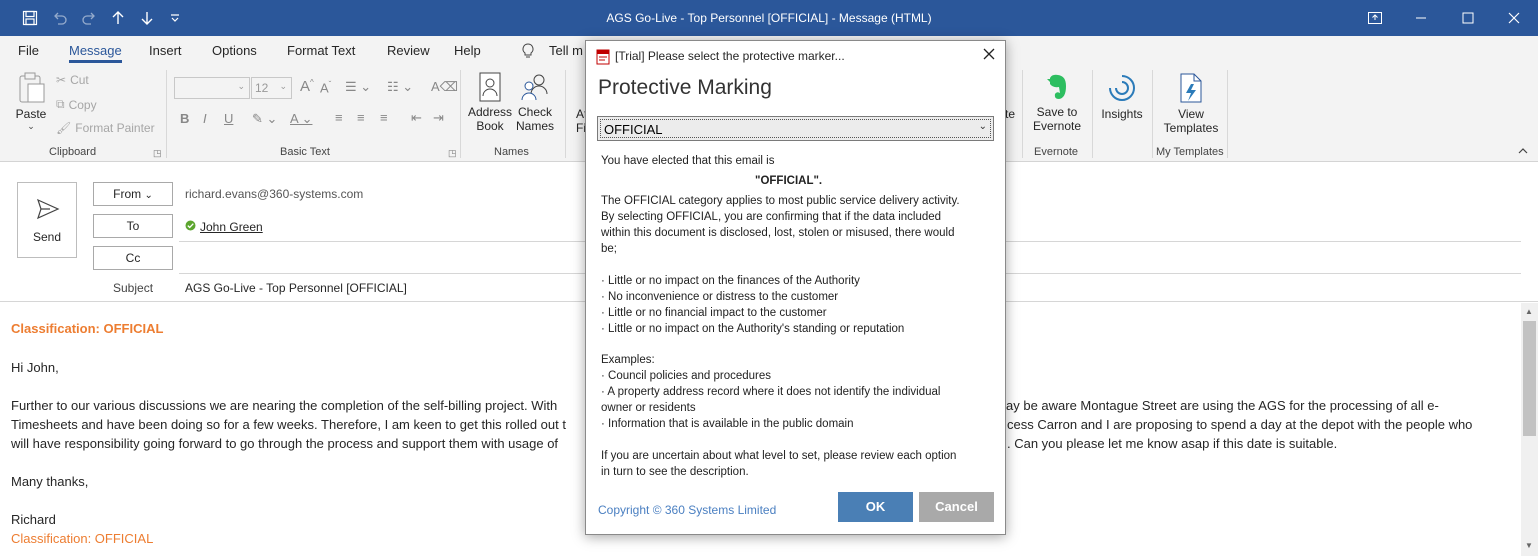  What do you see at coordinates (1529, 311) in the screenshot?
I see `scroll-up-icon: ▲` at bounding box center [1529, 311].